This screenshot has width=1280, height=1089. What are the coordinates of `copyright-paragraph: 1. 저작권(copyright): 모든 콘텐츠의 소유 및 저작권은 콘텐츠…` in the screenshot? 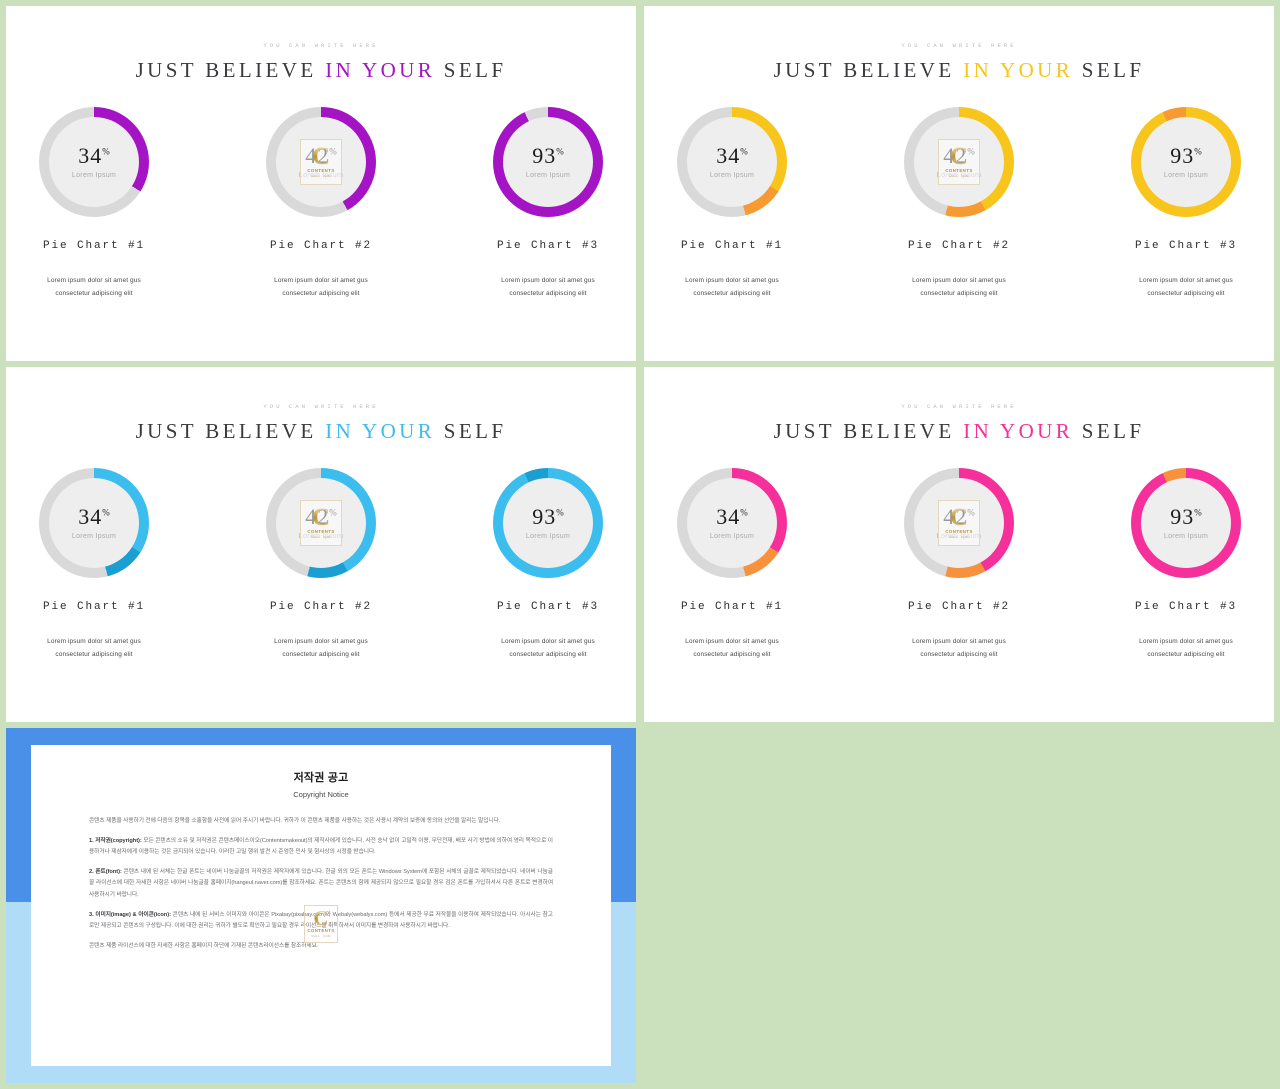 It's located at (321, 847).